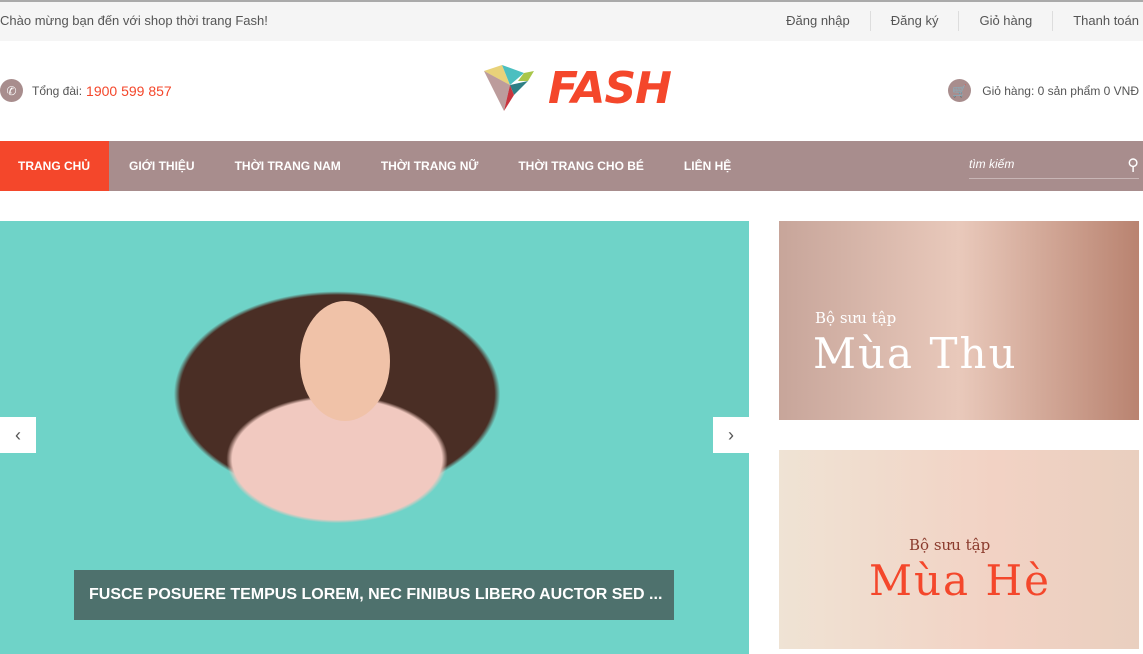  What do you see at coordinates (430, 166) in the screenshot?
I see `nav-women: THỜI TRANG NỮ` at bounding box center [430, 166].